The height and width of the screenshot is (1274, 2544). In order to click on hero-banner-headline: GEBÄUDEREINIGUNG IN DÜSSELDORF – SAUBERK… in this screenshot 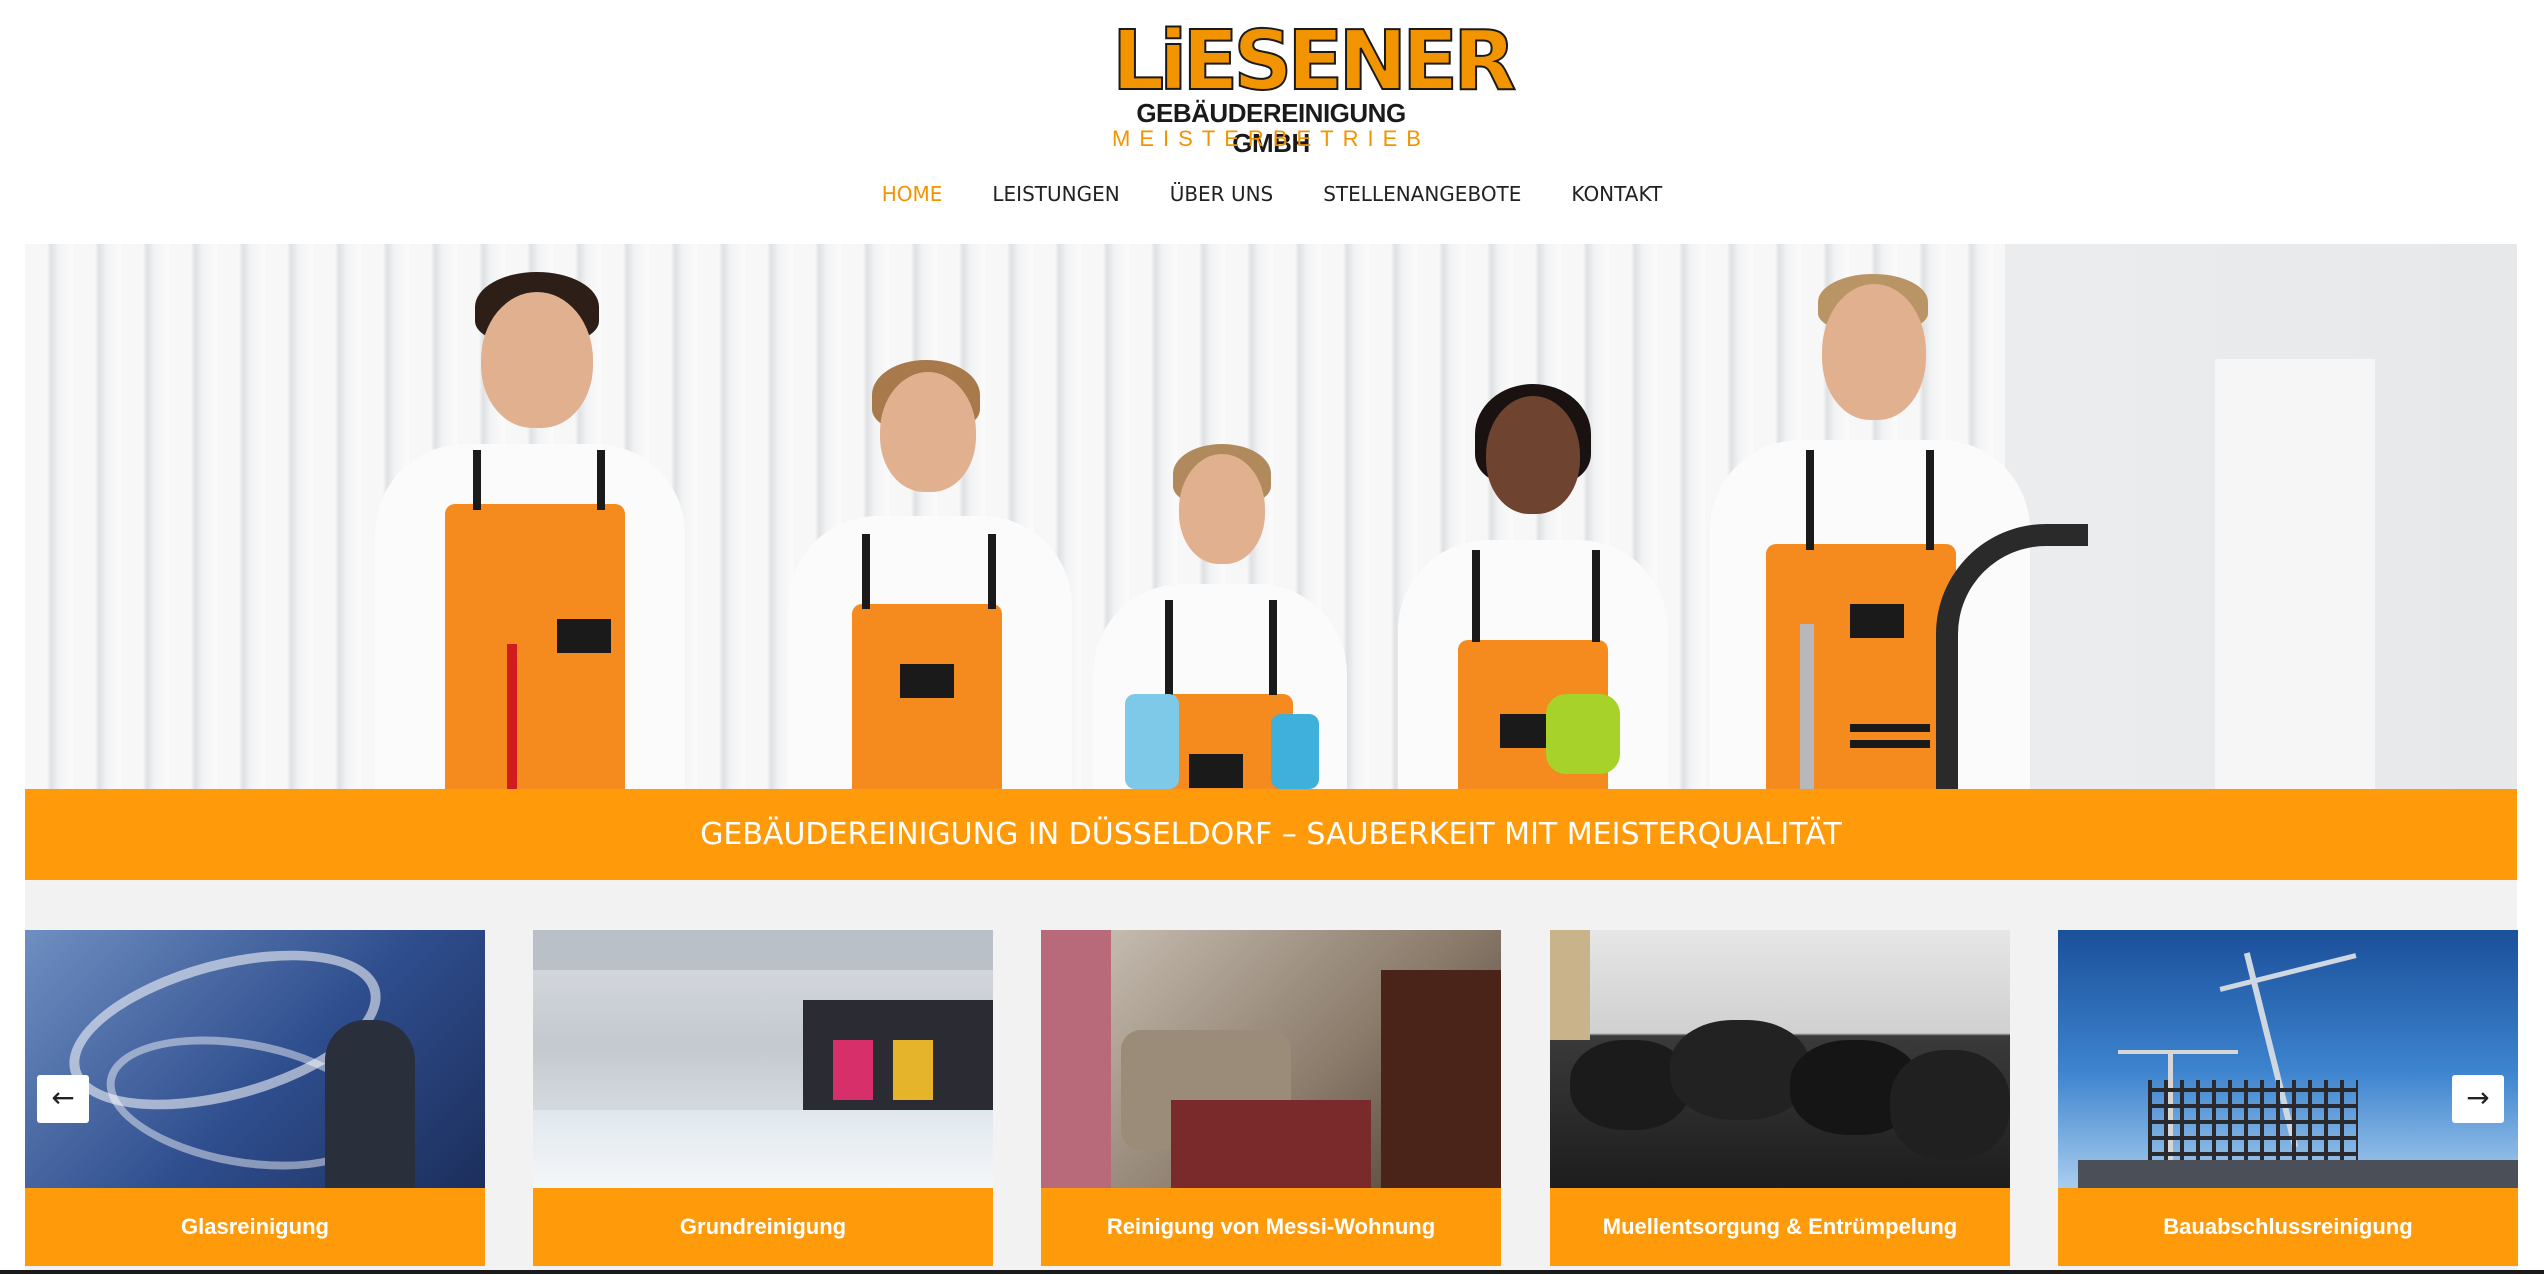, I will do `click(1271, 834)`.